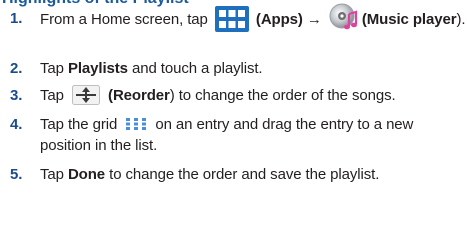 Image resolution: width=467 pixels, height=240 pixels. What do you see at coordinates (343, 16) in the screenshot?
I see `music-player-icon` at bounding box center [343, 16].